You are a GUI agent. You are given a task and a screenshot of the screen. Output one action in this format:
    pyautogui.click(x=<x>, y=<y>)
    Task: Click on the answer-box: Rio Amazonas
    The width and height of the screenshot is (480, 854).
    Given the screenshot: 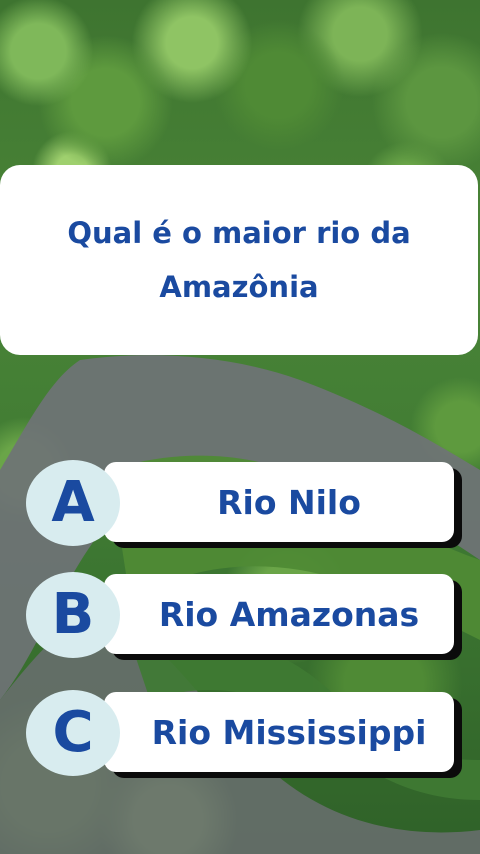 What is the action you would take?
    pyautogui.click(x=279, y=614)
    